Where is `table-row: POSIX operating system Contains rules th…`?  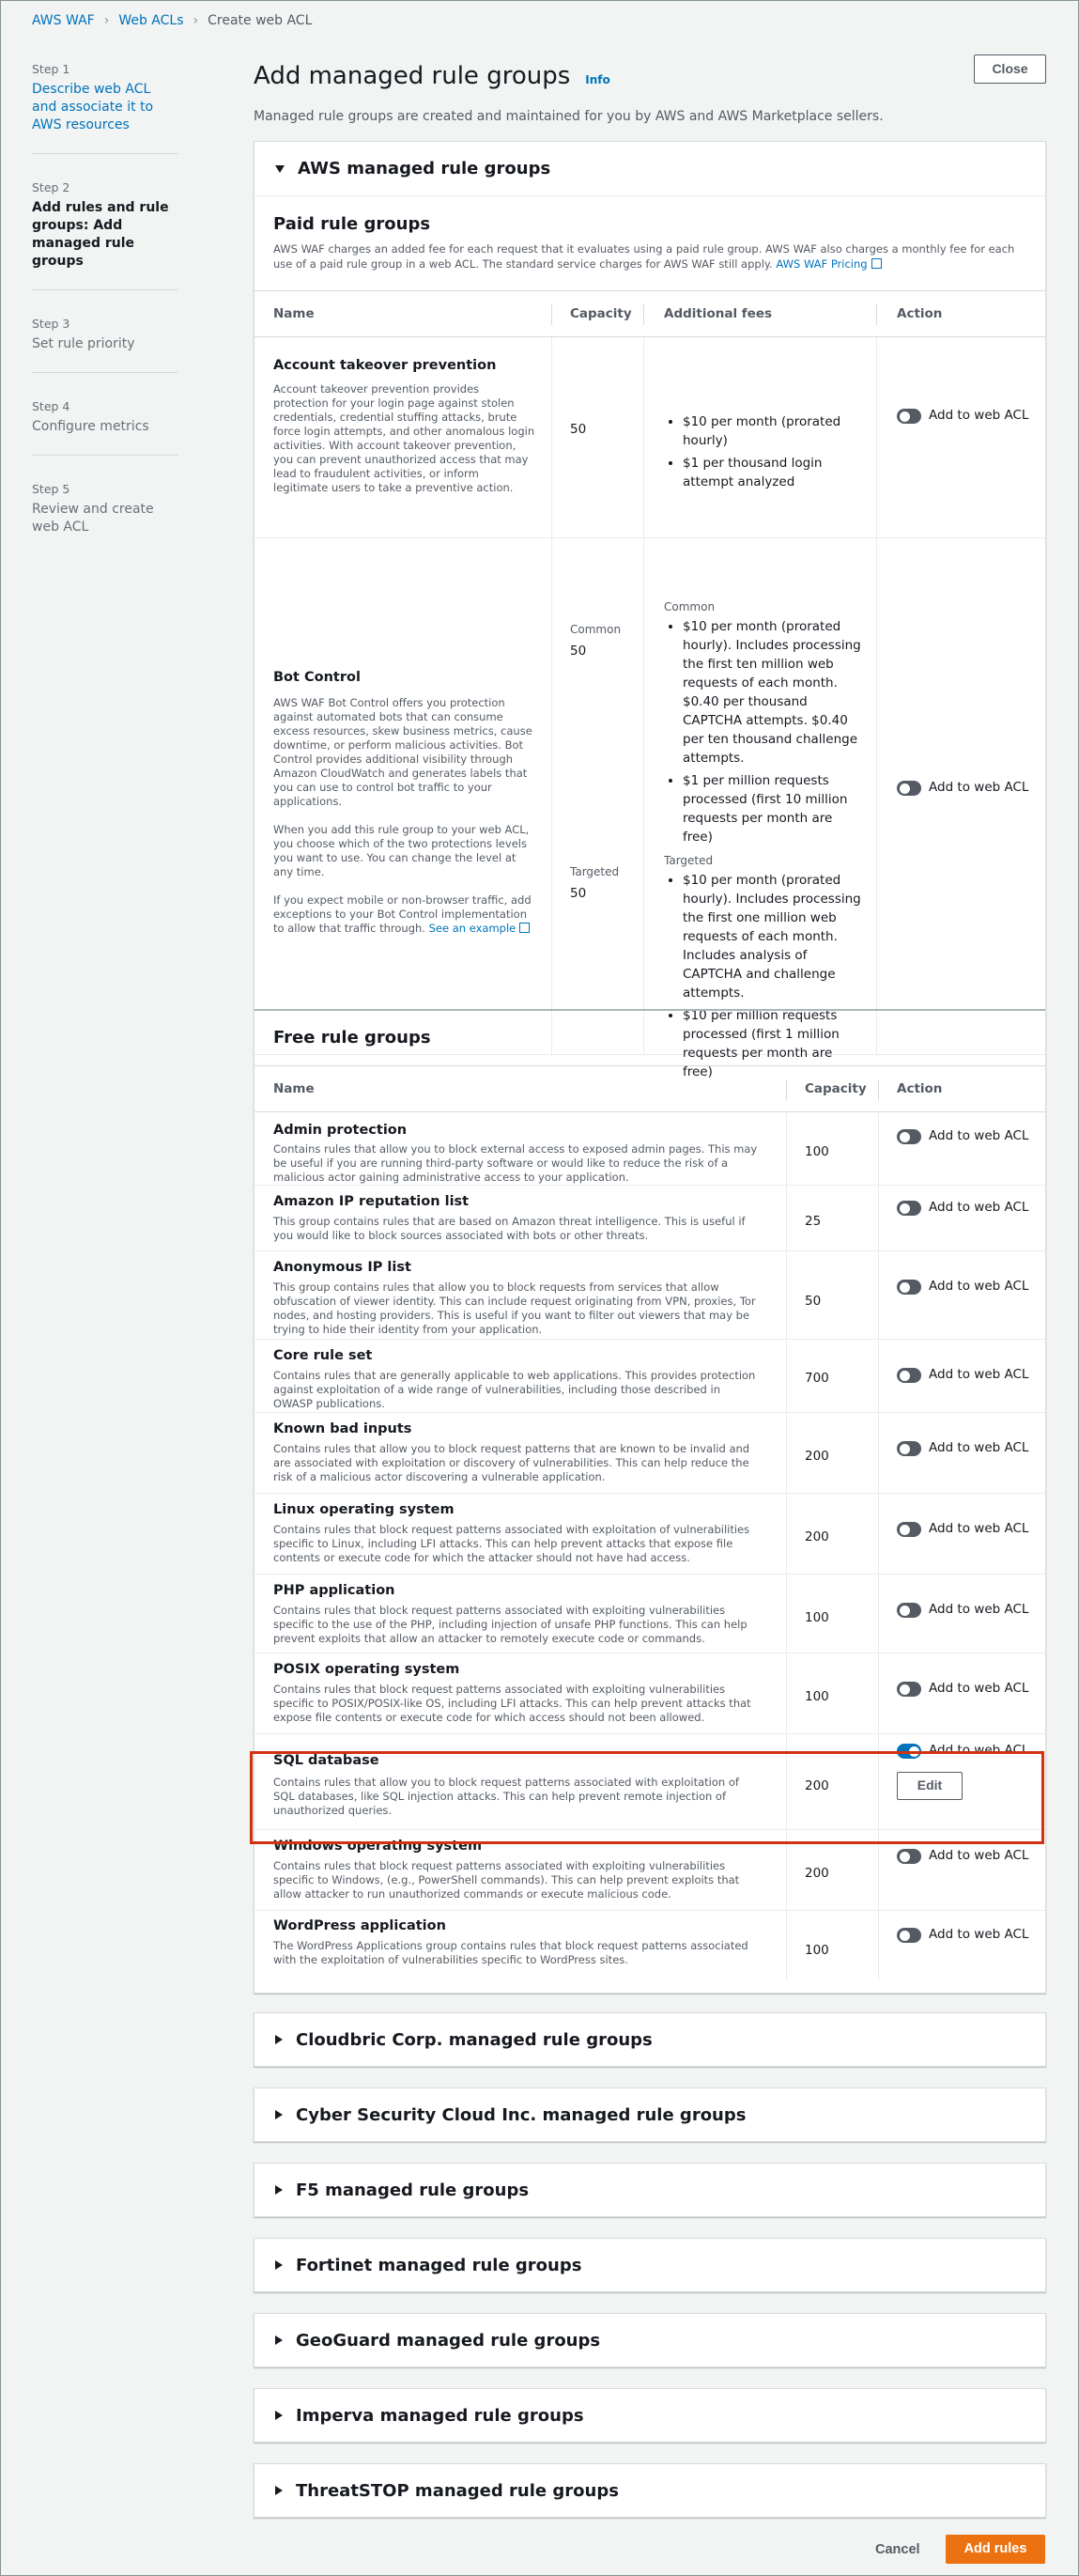 table-row: POSIX operating system Contains rules th… is located at coordinates (649, 1694).